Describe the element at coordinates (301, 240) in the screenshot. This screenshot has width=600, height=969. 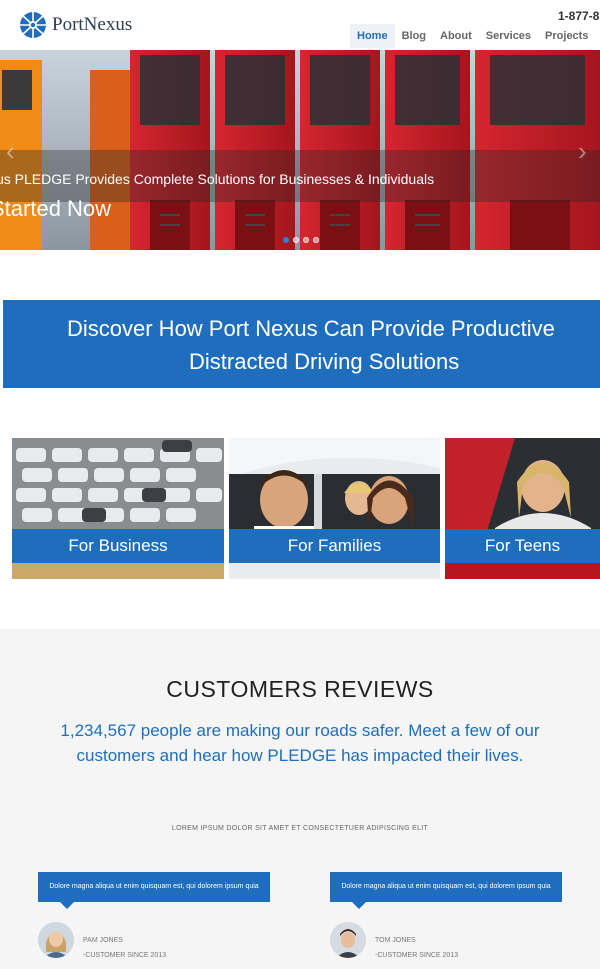
I see `slider-dots` at that location.